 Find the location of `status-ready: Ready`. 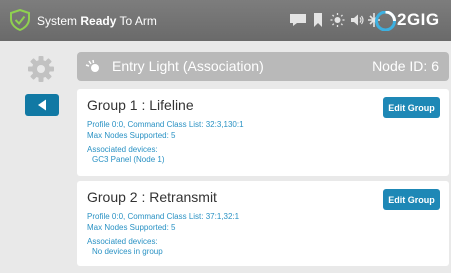

status-ready: Ready is located at coordinates (98, 21).